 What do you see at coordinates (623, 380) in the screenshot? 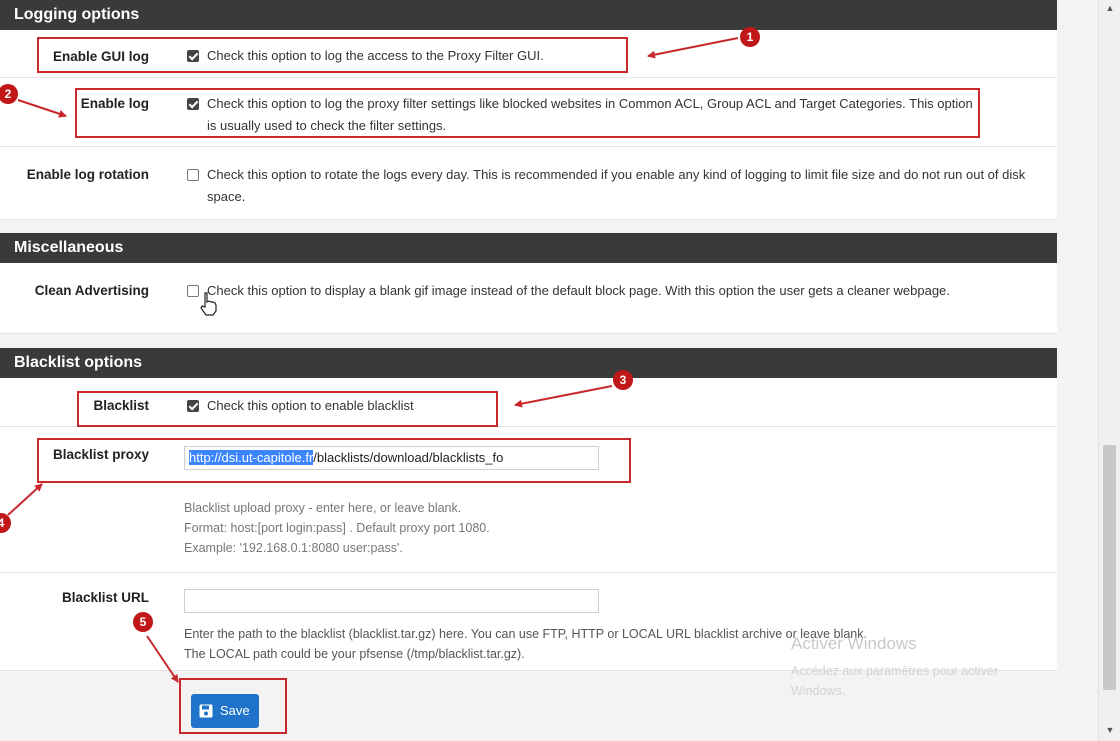
I see `annotation-marker-3: 3` at bounding box center [623, 380].